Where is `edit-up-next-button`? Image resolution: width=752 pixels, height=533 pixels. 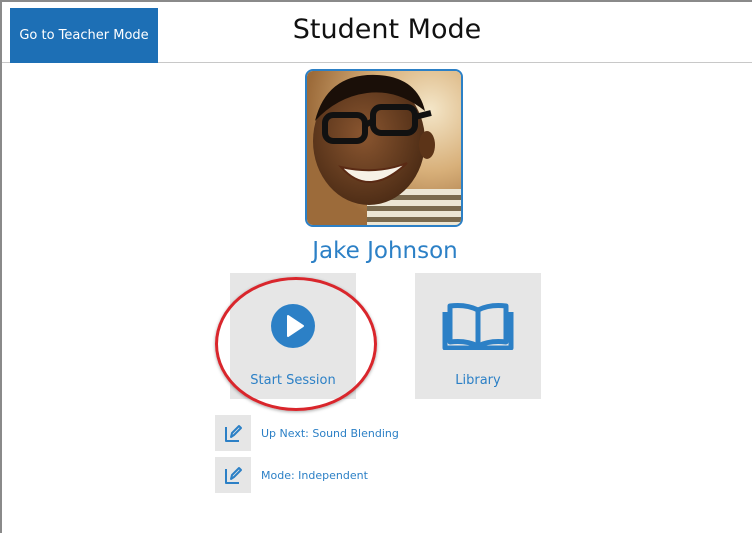
edit-up-next-button is located at coordinates (233, 433).